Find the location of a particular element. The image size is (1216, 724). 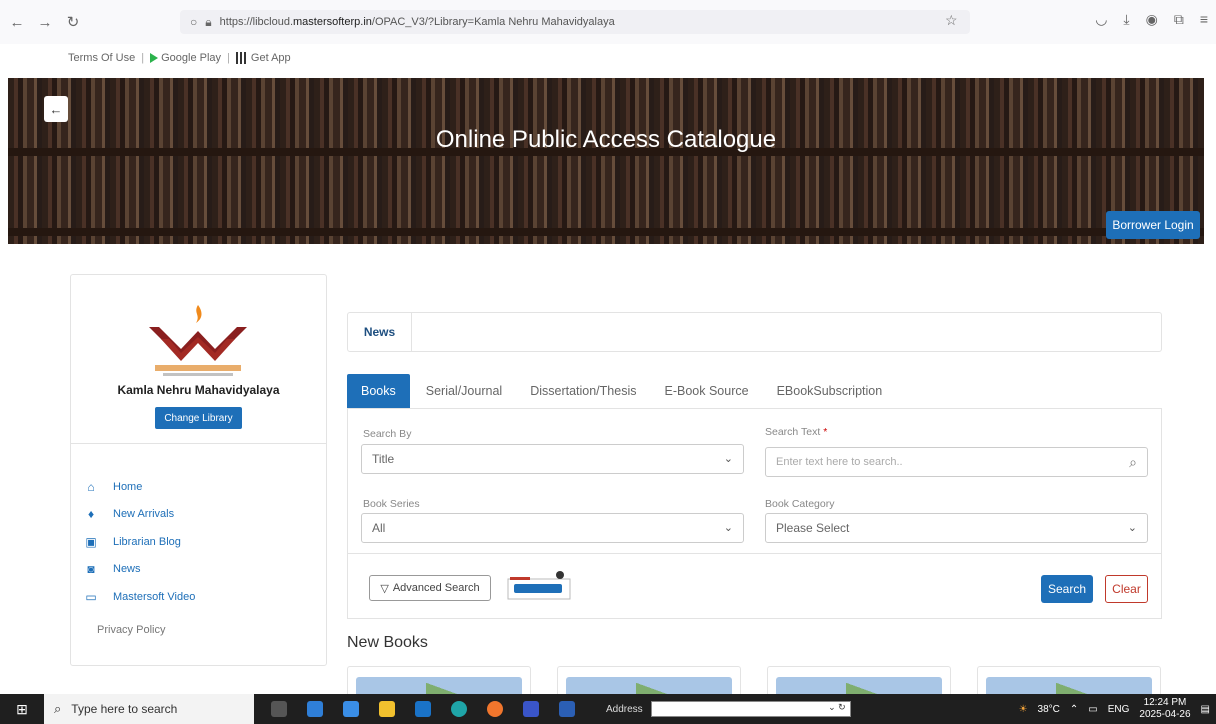

taskbar-apps is located at coordinates (426, 709).